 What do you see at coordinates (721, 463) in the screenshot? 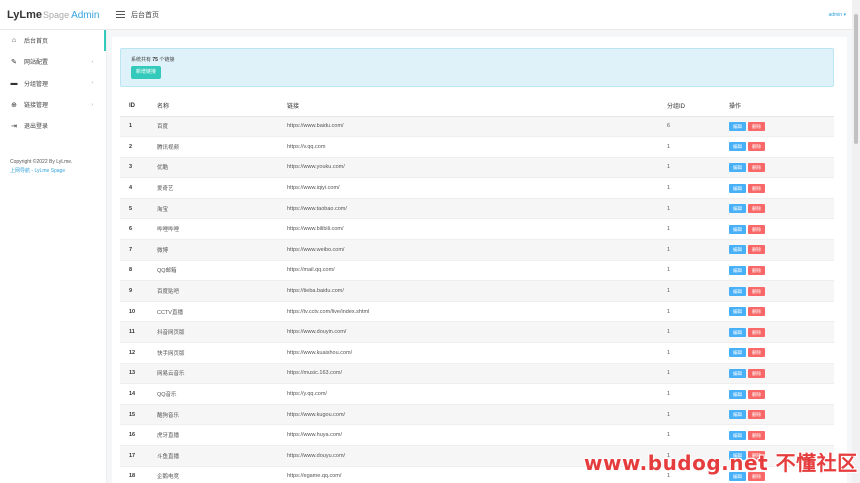
I see `watermark-text: www.budog.net 不懂社区` at bounding box center [721, 463].